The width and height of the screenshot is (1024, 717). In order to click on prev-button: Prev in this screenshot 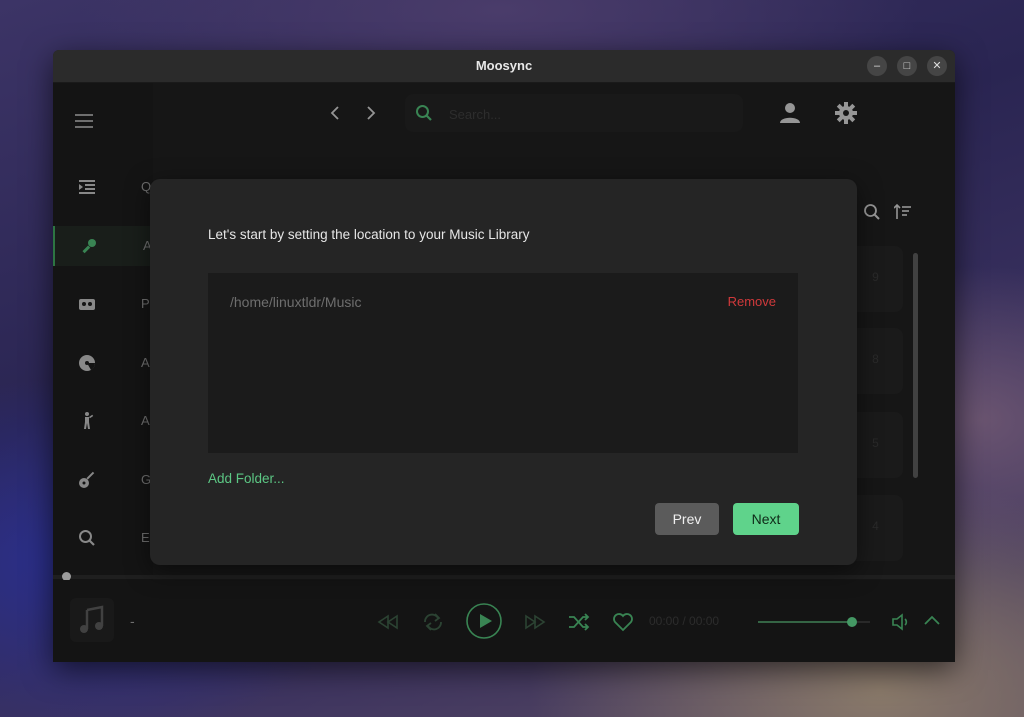, I will do `click(687, 519)`.